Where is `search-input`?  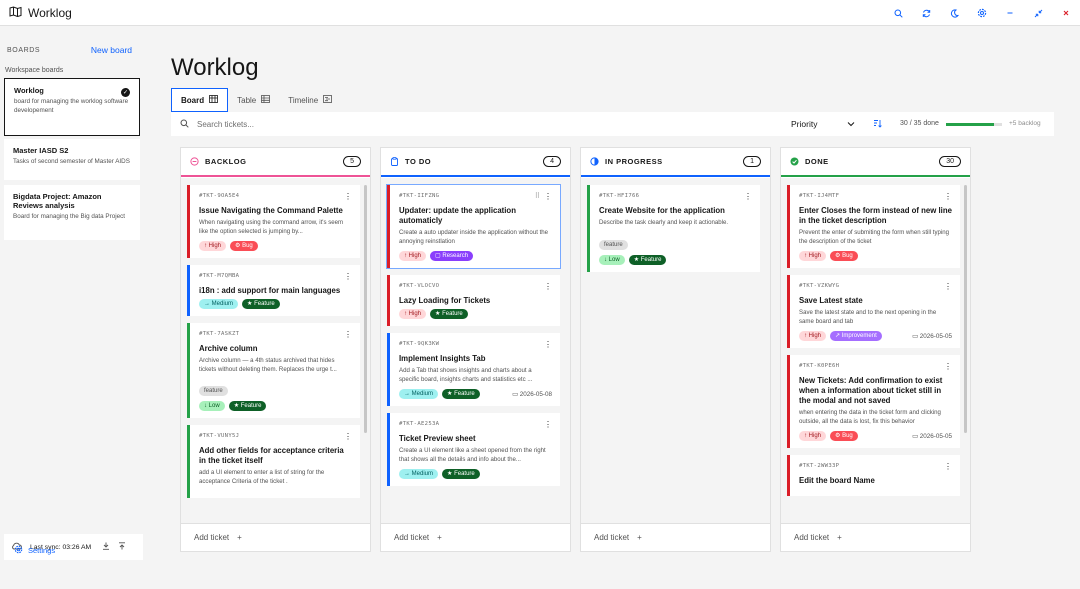 search-input is located at coordinates (347, 124).